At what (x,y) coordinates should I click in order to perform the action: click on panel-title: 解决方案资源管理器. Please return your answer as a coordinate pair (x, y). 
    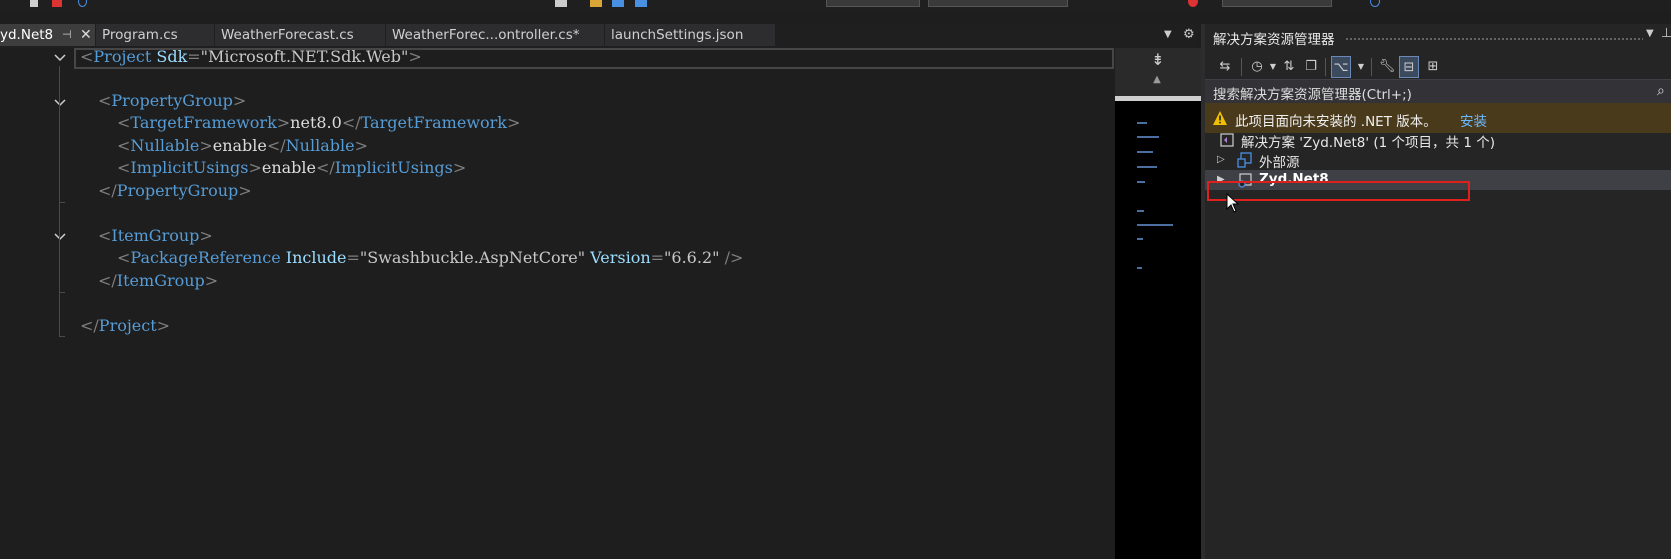
    Looking at the image, I should click on (1274, 40).